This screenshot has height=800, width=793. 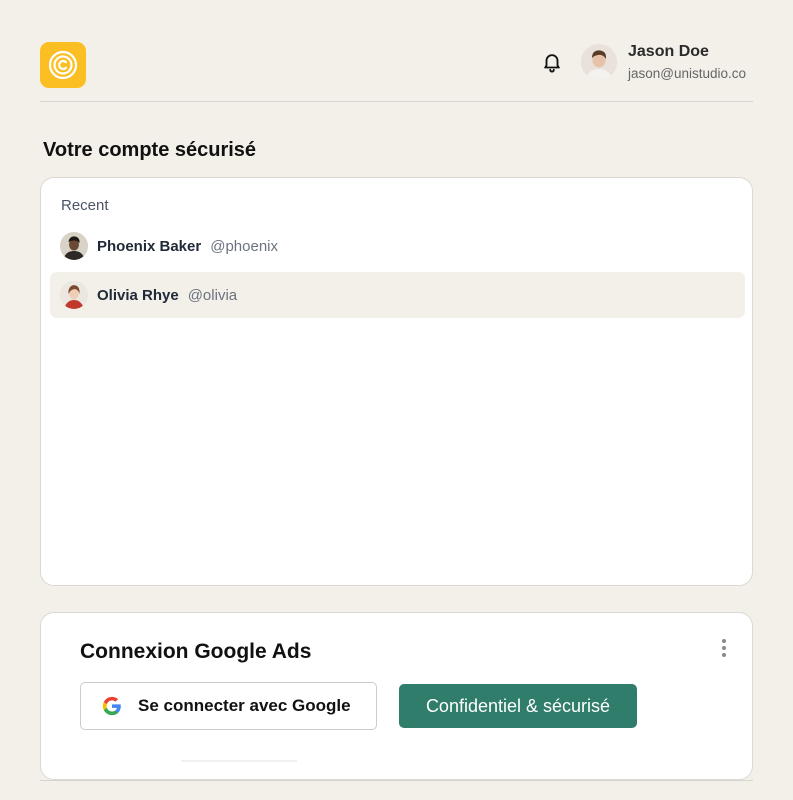 What do you see at coordinates (196, 651) in the screenshot?
I see `google-ads-title: Connexion Google Ads` at bounding box center [196, 651].